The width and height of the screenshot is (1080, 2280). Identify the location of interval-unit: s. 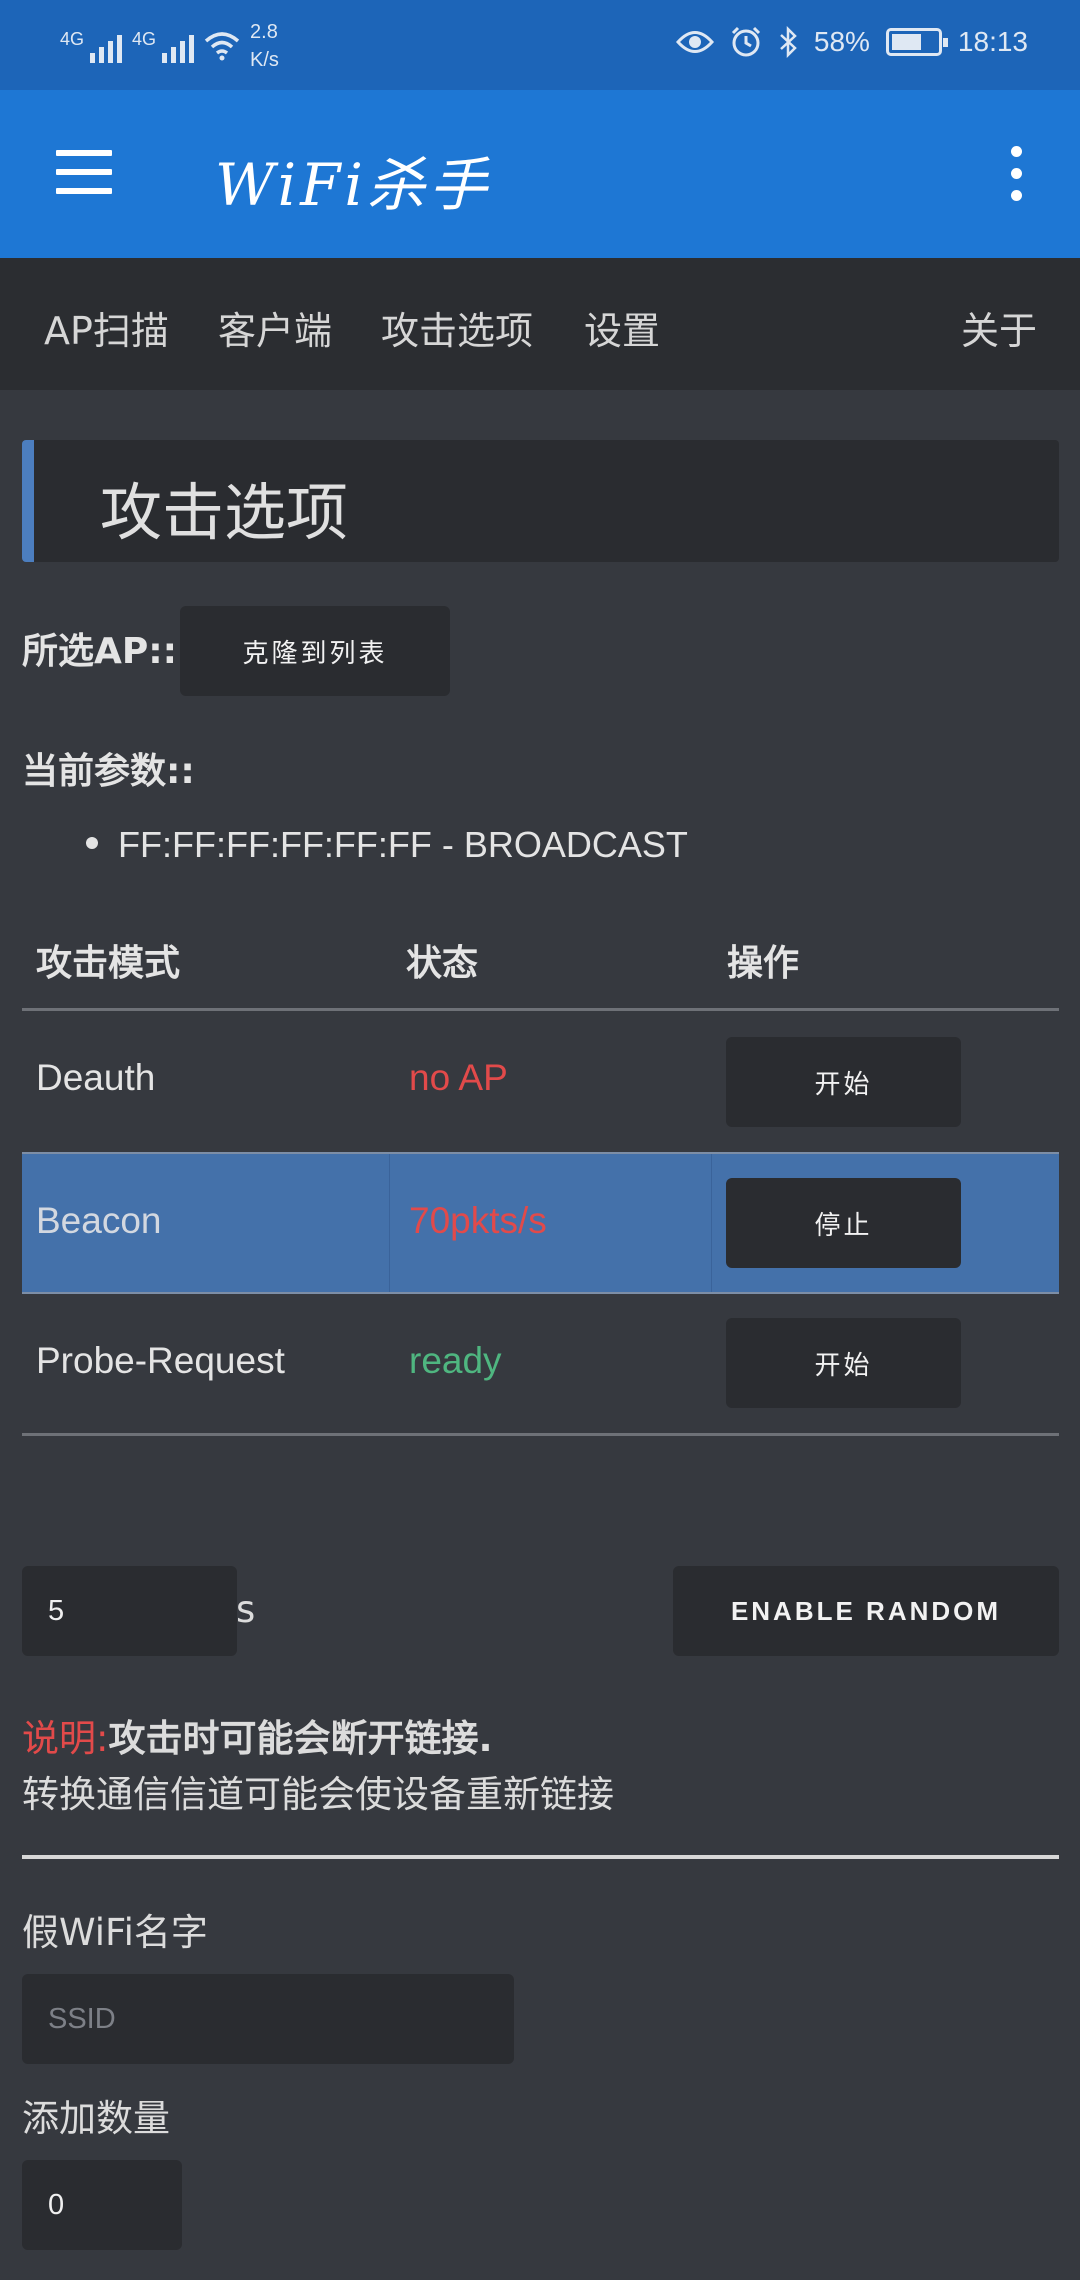
(246, 1609).